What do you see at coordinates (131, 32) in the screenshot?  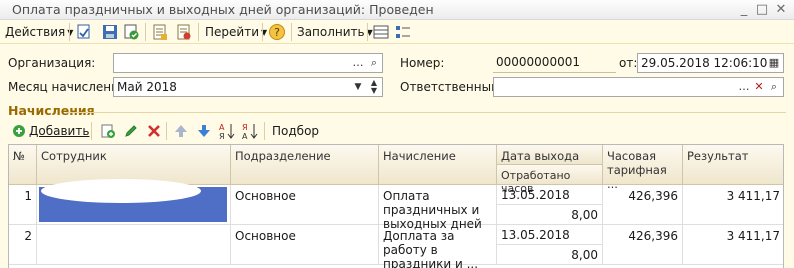 I see `post-icon` at bounding box center [131, 32].